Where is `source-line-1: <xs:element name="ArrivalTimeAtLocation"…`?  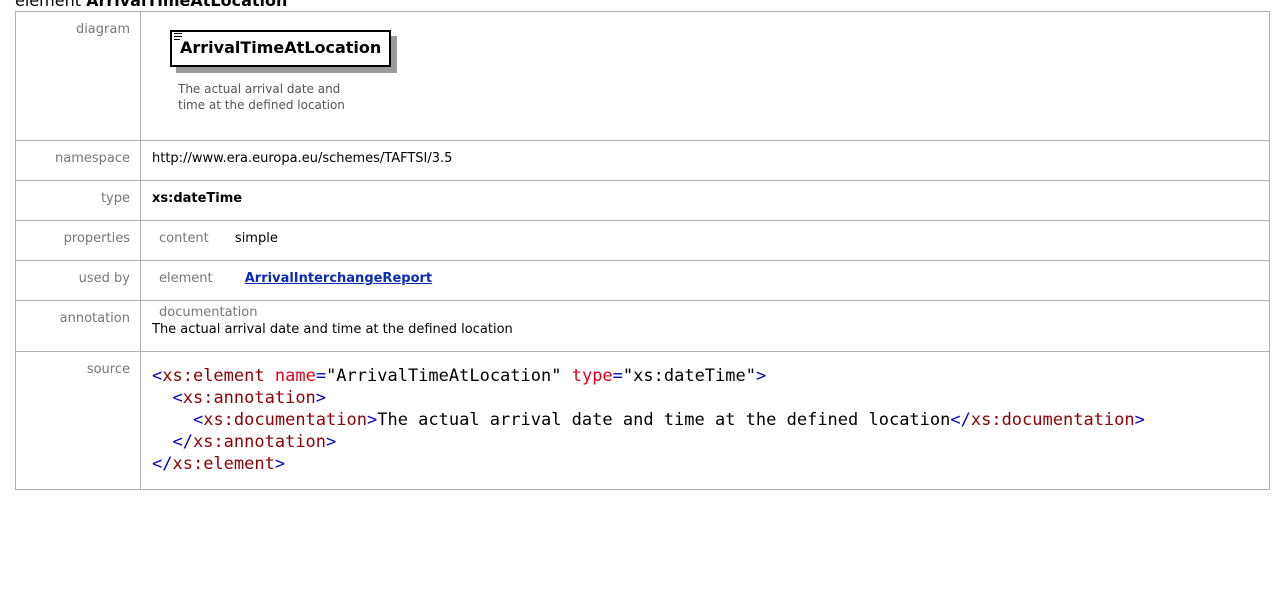 source-line-1: <xs:element name="ArrivalTimeAtLocation"… is located at coordinates (459, 376).